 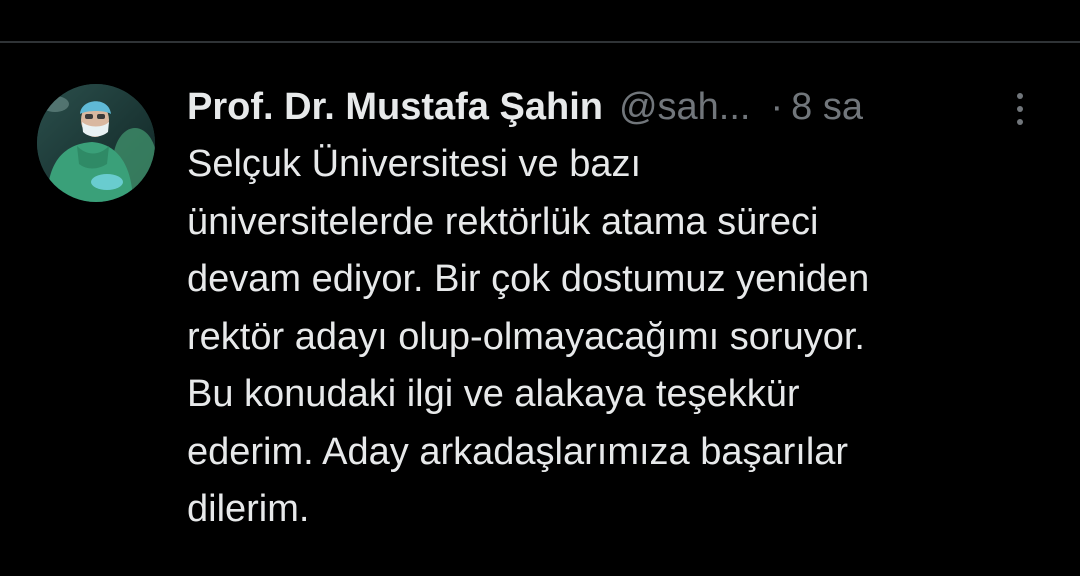 I want to click on tweet-text-line: dilerim., so click(x=248, y=509).